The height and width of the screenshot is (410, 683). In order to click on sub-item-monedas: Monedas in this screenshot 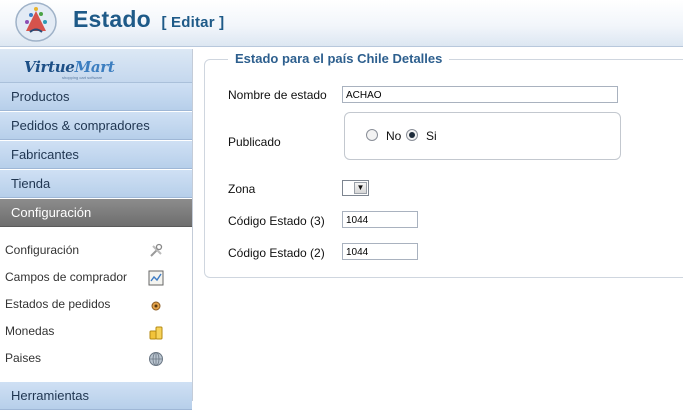, I will do `click(96, 331)`.